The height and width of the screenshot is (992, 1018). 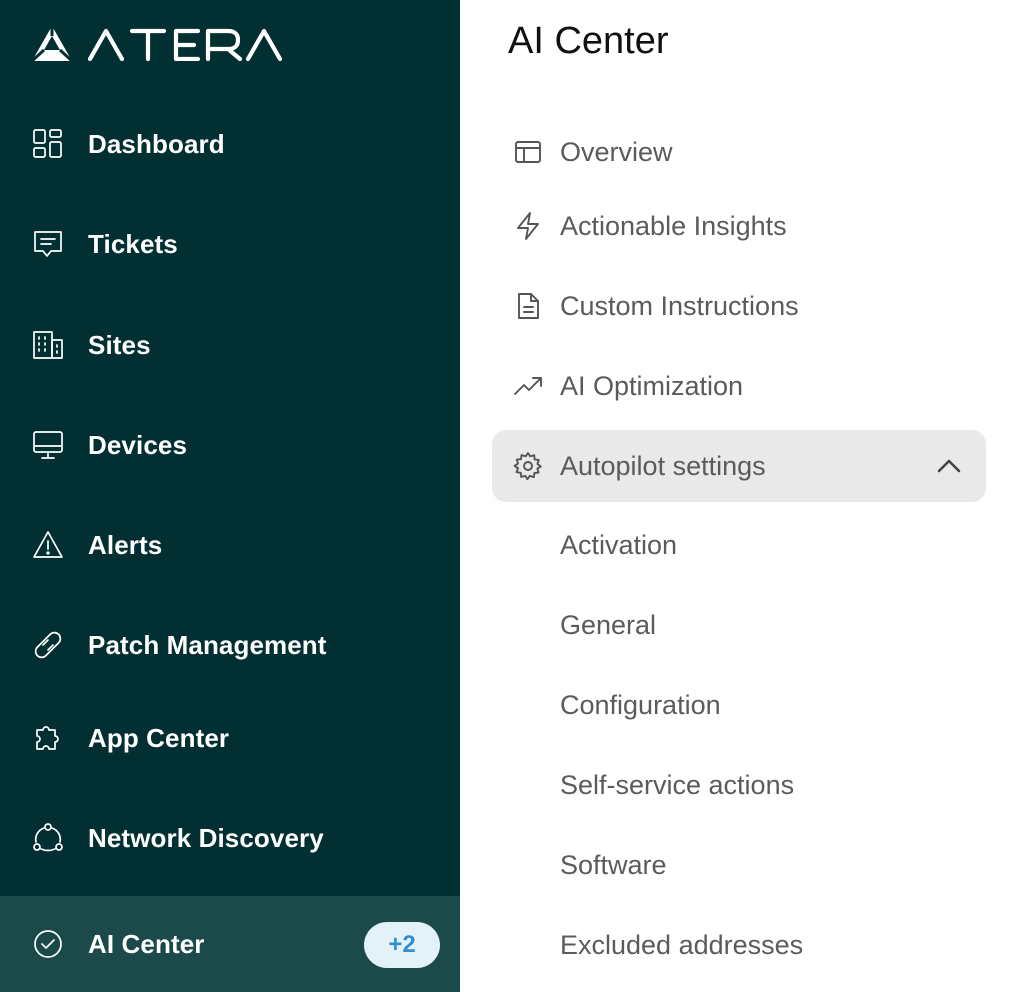 What do you see at coordinates (207, 644) in the screenshot?
I see `sidebar-item-label: Patch Management` at bounding box center [207, 644].